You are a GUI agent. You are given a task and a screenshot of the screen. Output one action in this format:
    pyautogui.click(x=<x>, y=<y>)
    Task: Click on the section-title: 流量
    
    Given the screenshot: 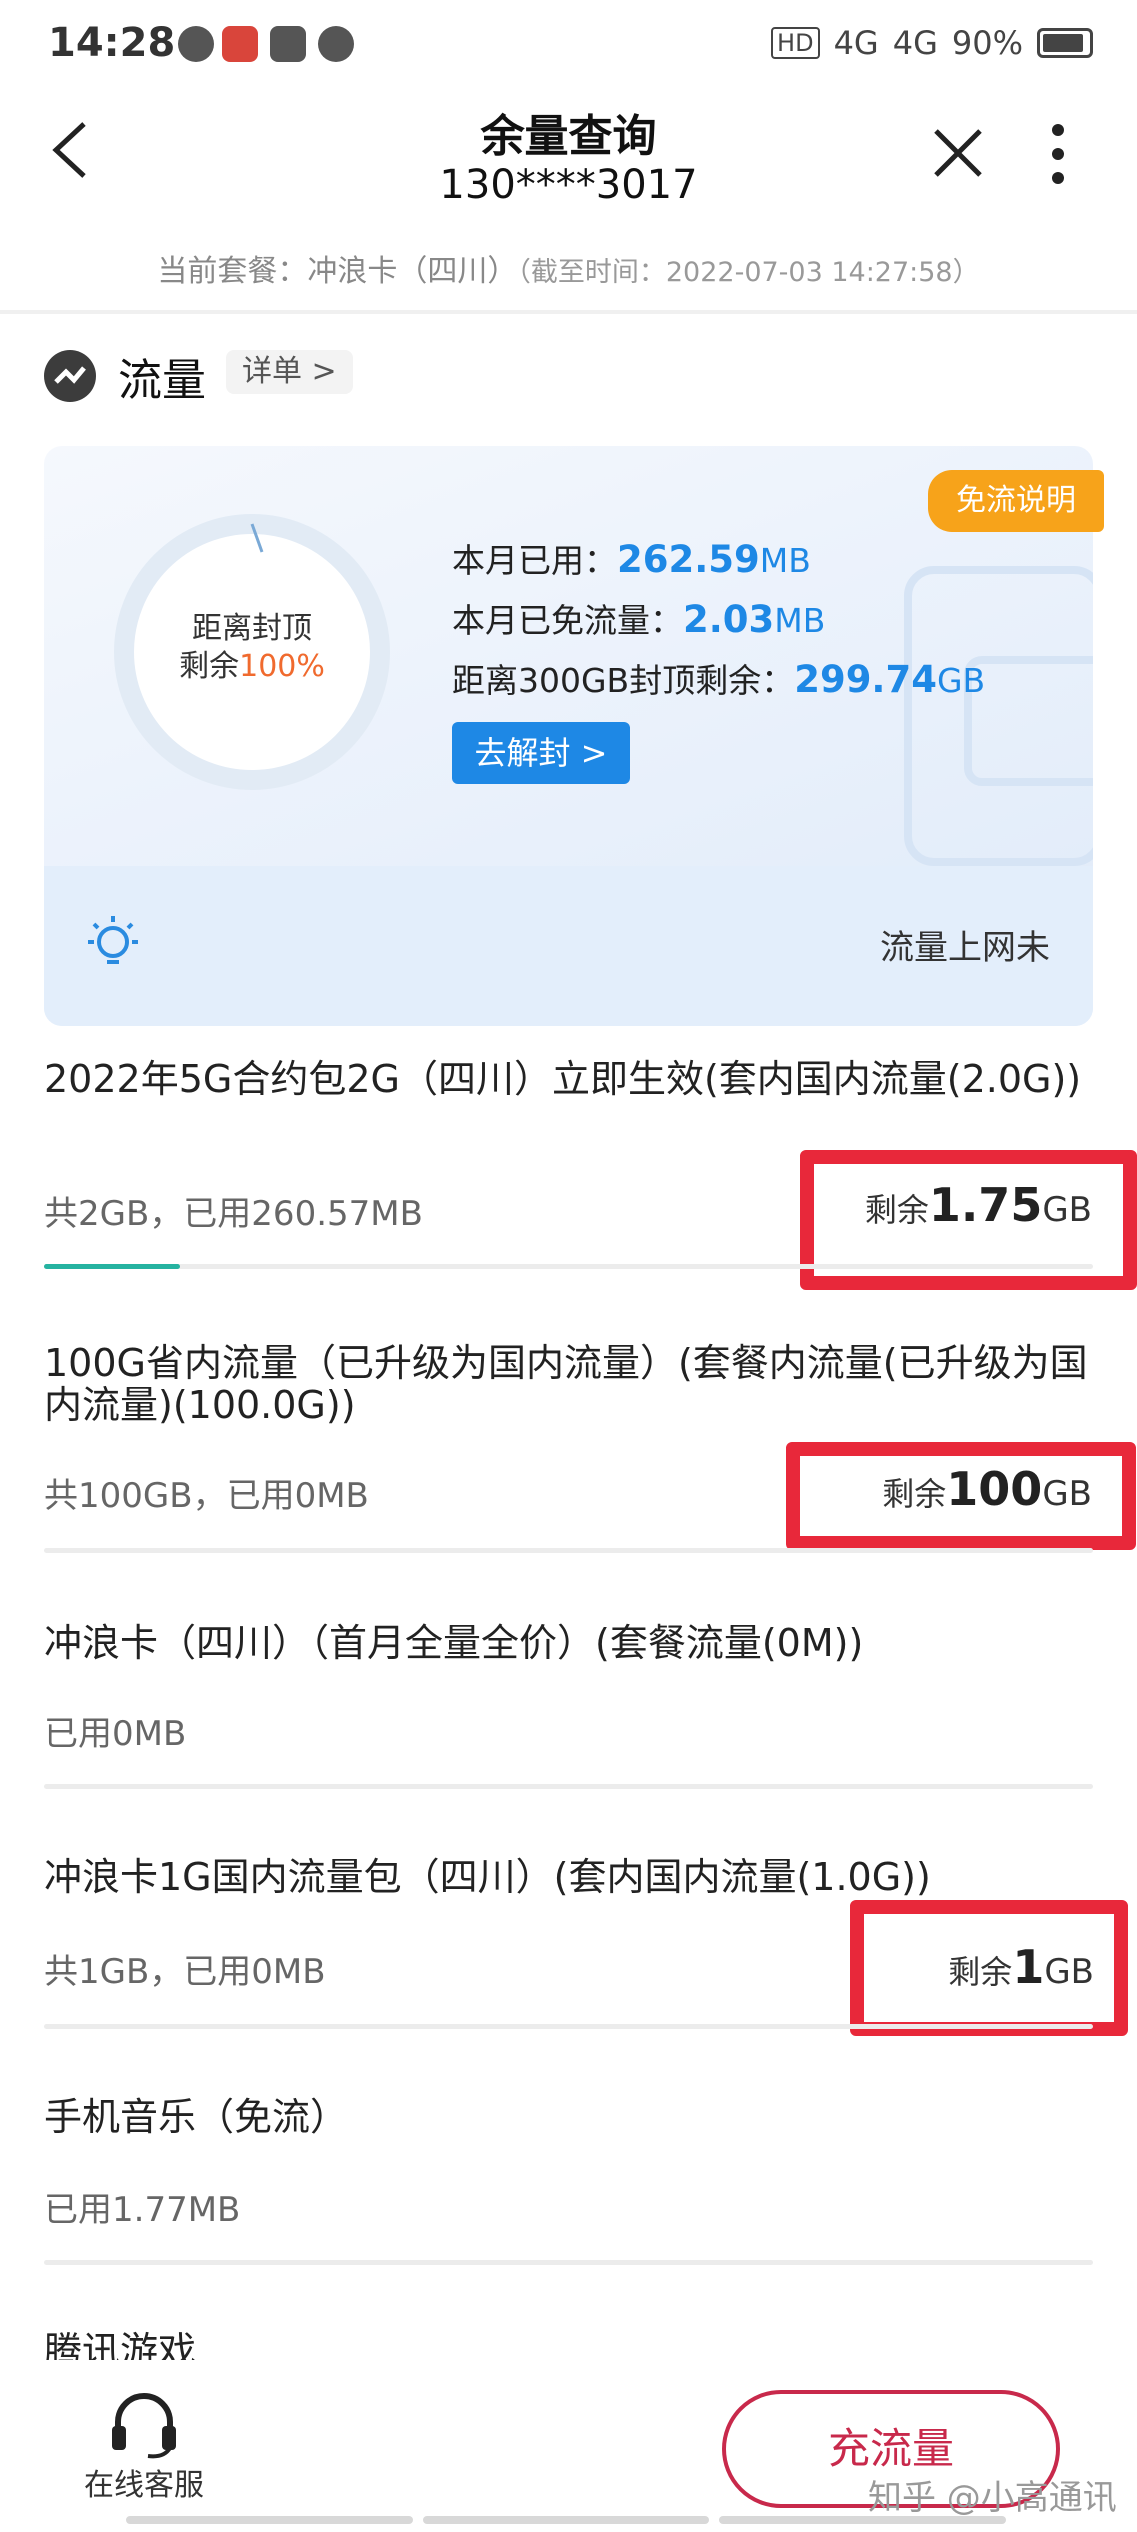 What is the action you would take?
    pyautogui.click(x=162, y=380)
    